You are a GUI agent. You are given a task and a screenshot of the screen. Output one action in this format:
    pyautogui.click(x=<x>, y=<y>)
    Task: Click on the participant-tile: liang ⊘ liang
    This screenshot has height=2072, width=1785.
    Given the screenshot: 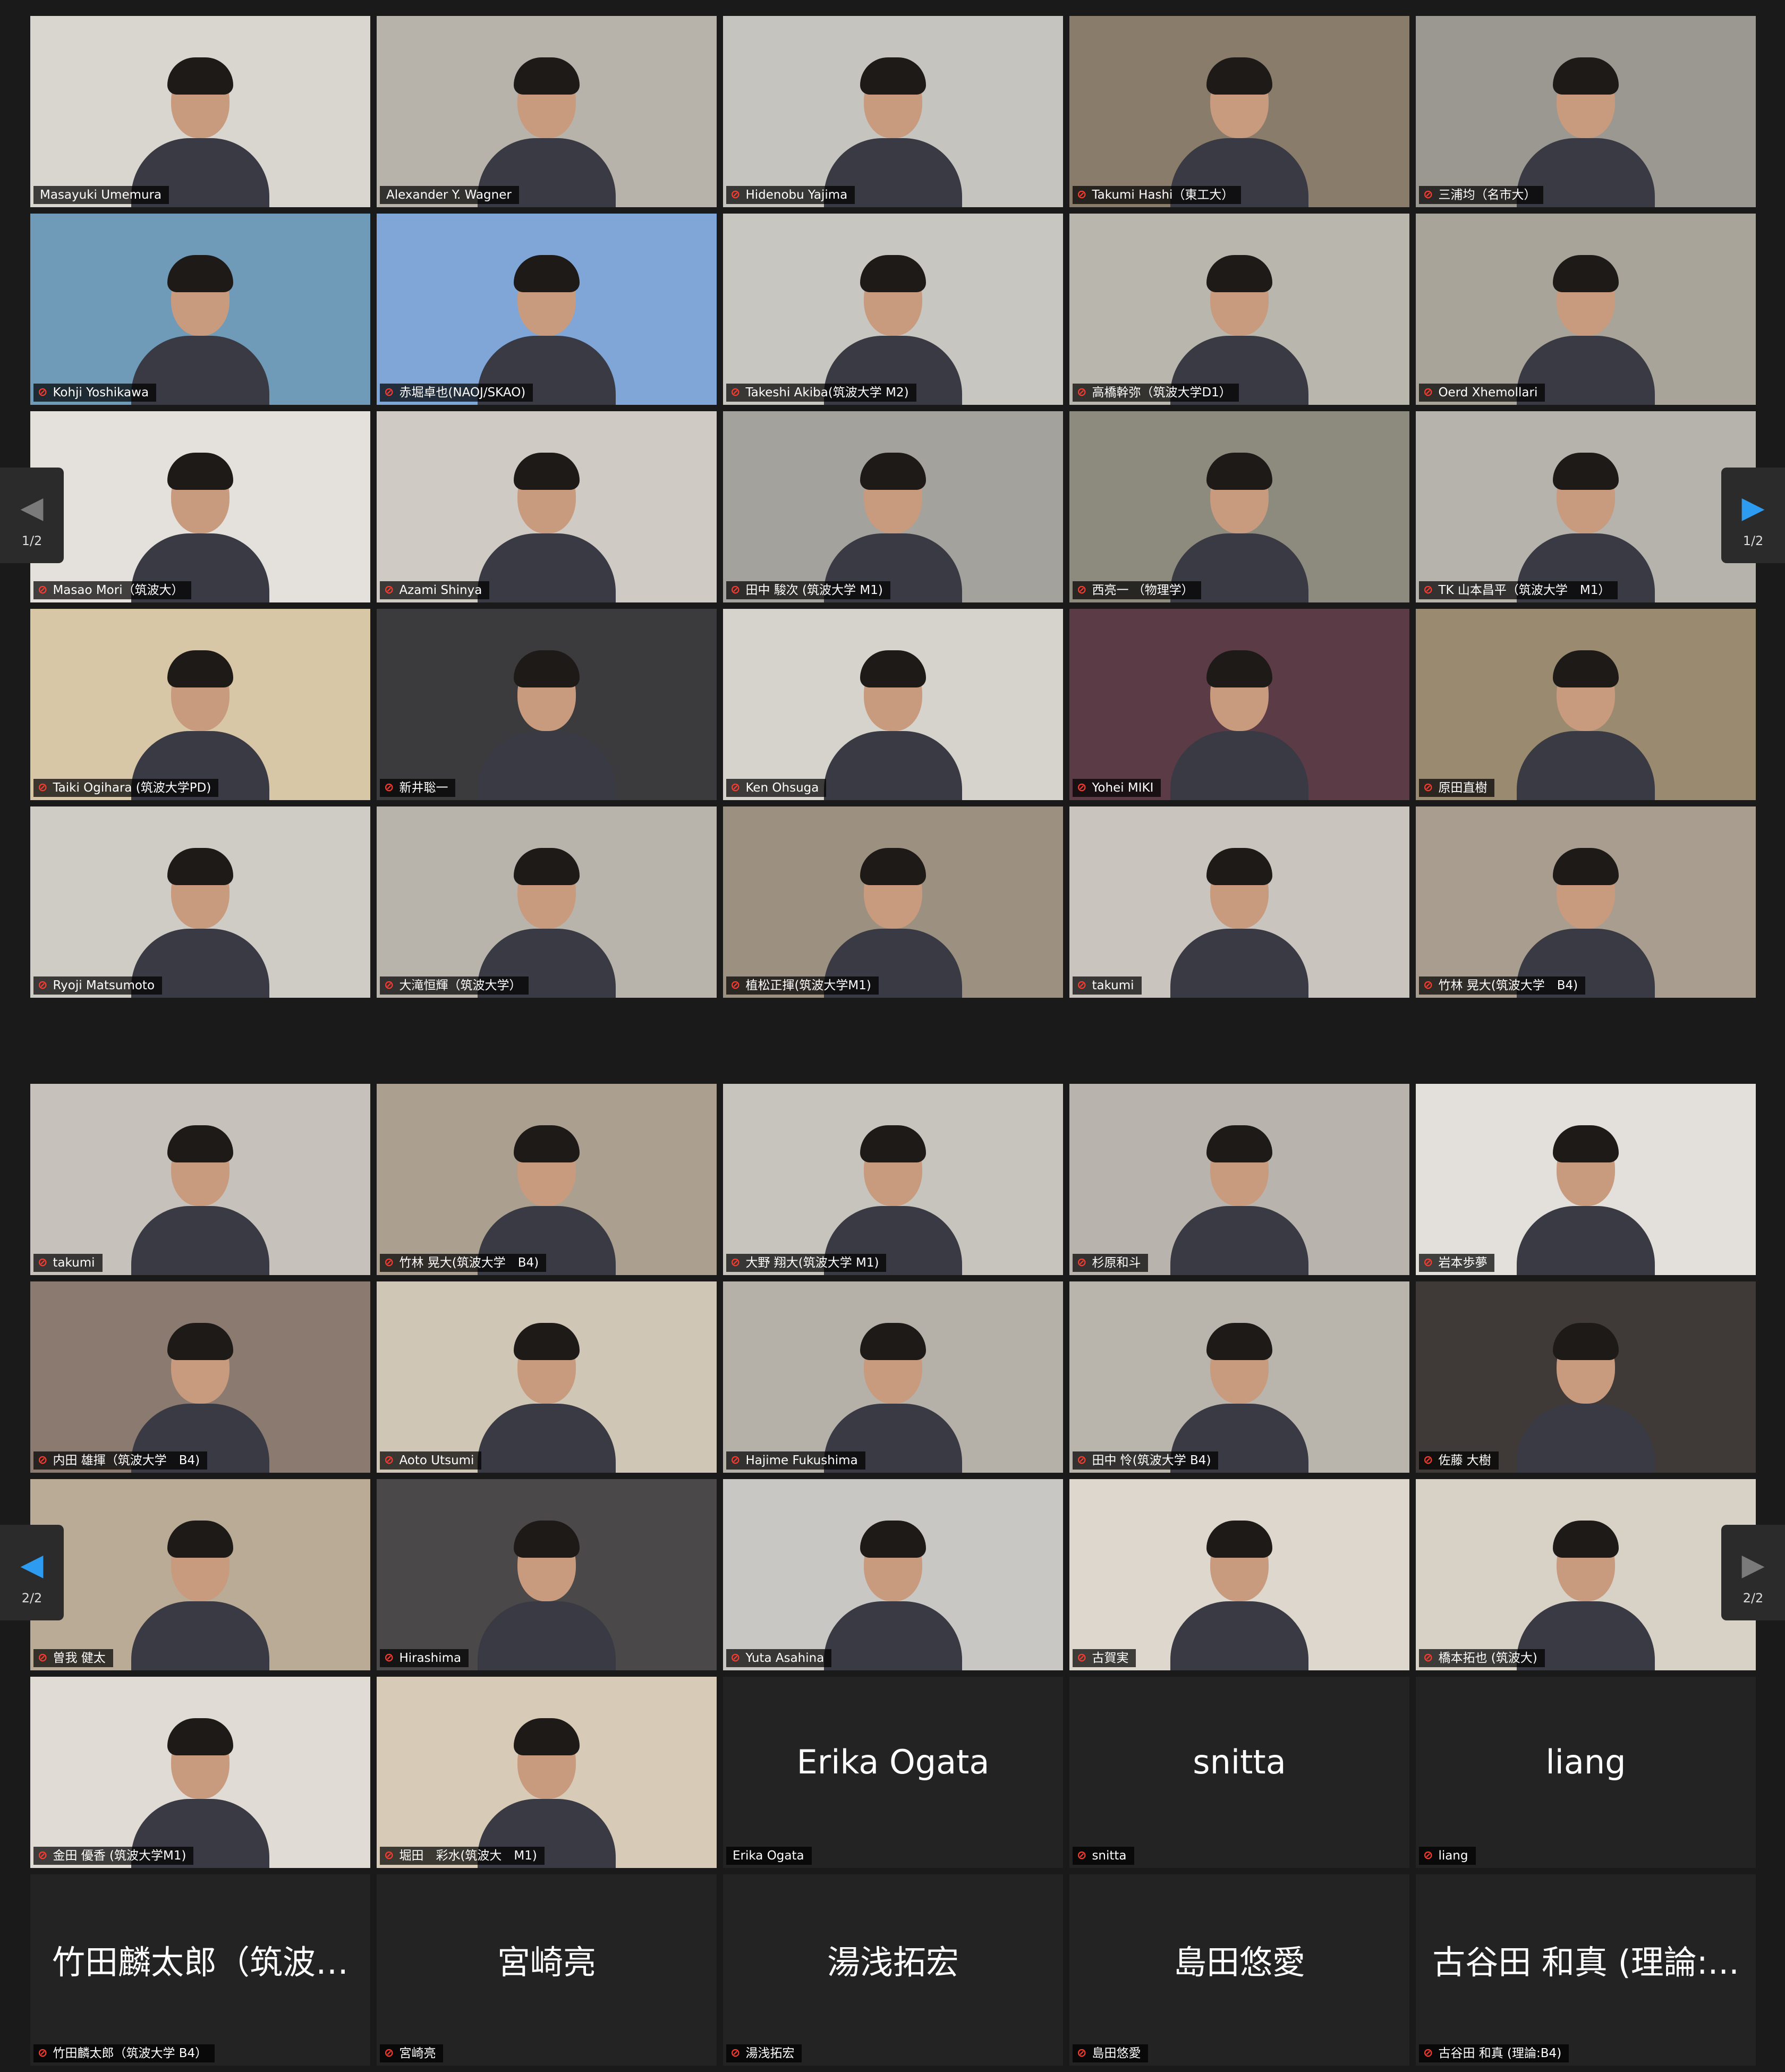 What is the action you would take?
    pyautogui.click(x=1586, y=1772)
    